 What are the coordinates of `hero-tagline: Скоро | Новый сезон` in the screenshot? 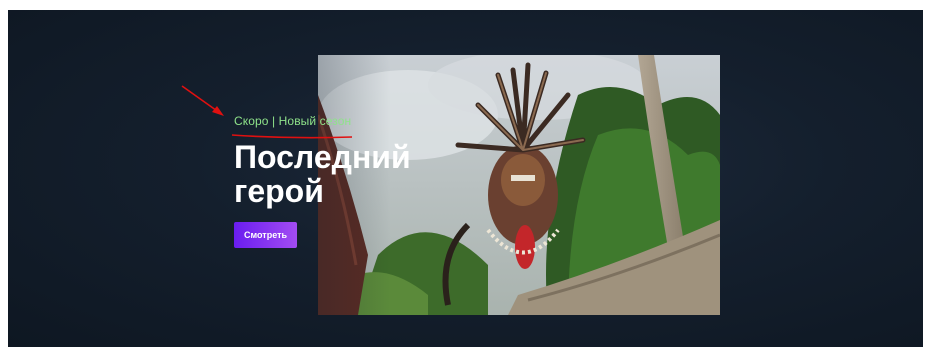 It's located at (293, 121).